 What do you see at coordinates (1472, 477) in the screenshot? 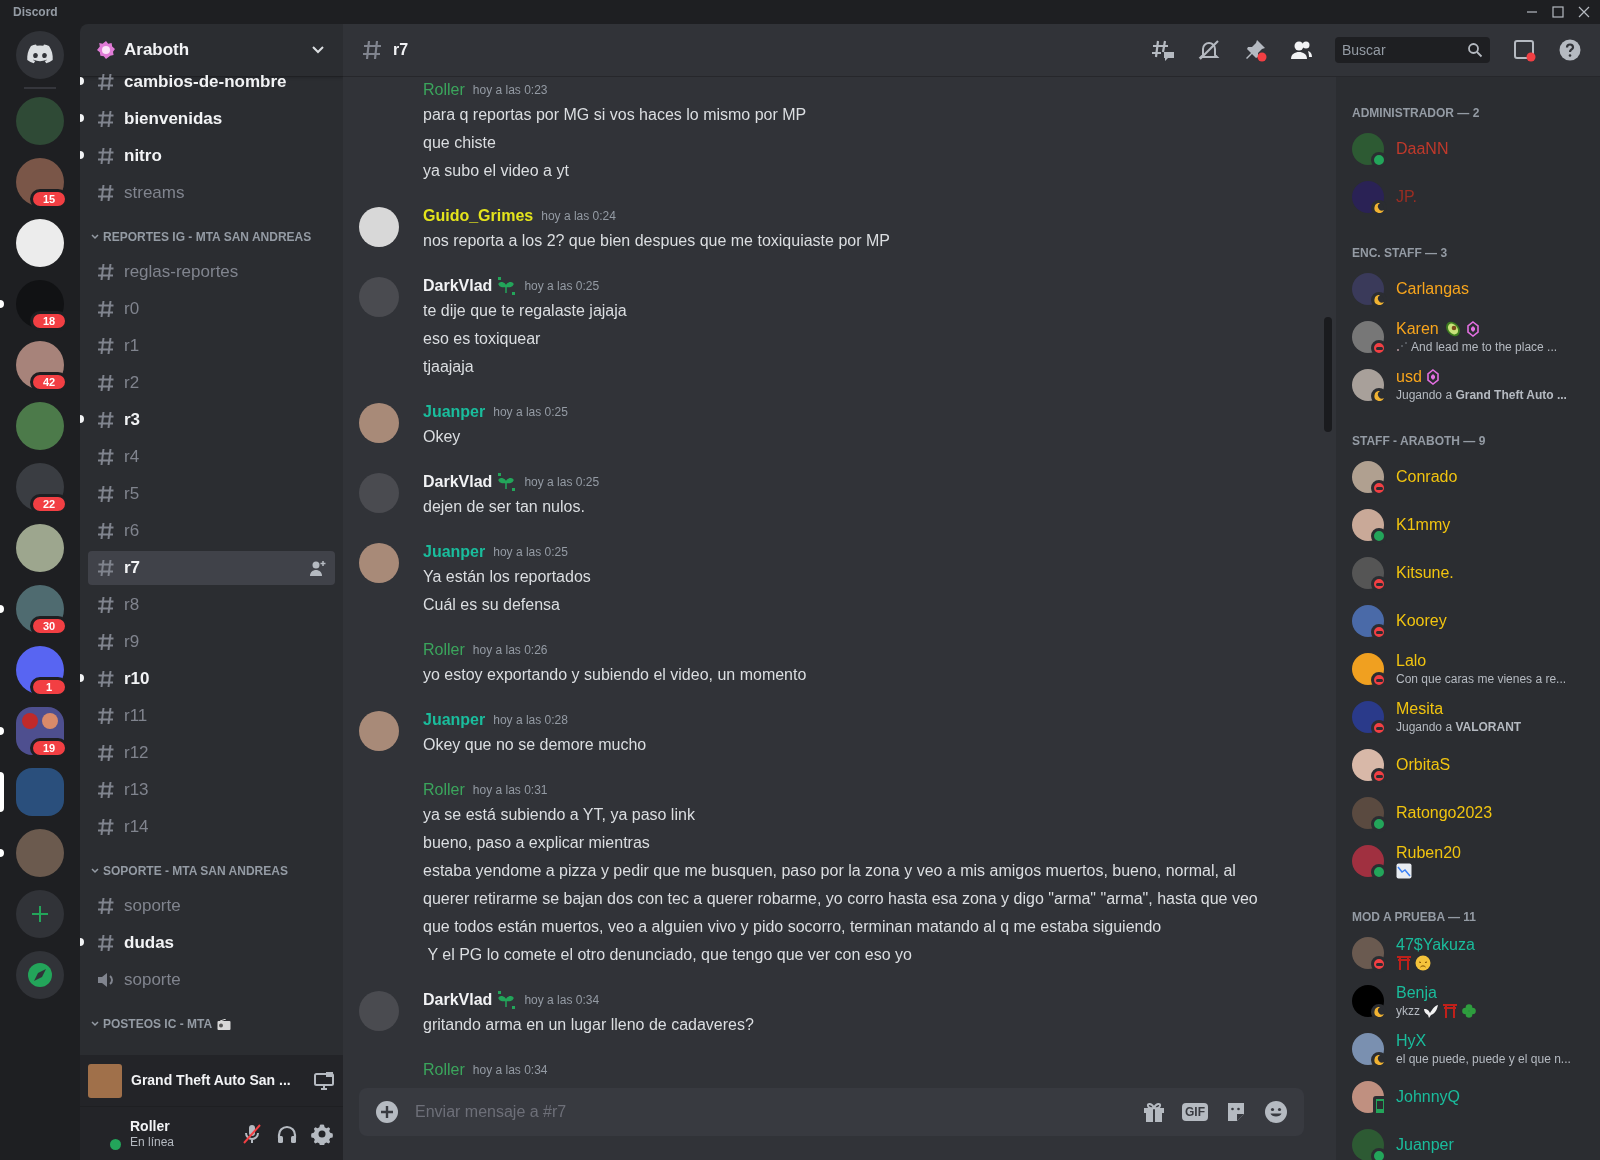
I see `member-item: Conrado` at bounding box center [1472, 477].